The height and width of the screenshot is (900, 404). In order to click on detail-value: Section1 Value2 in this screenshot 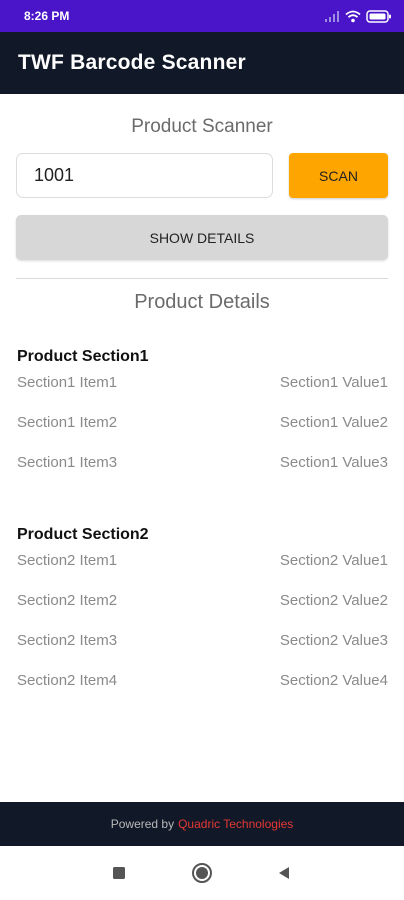, I will do `click(333, 422)`.